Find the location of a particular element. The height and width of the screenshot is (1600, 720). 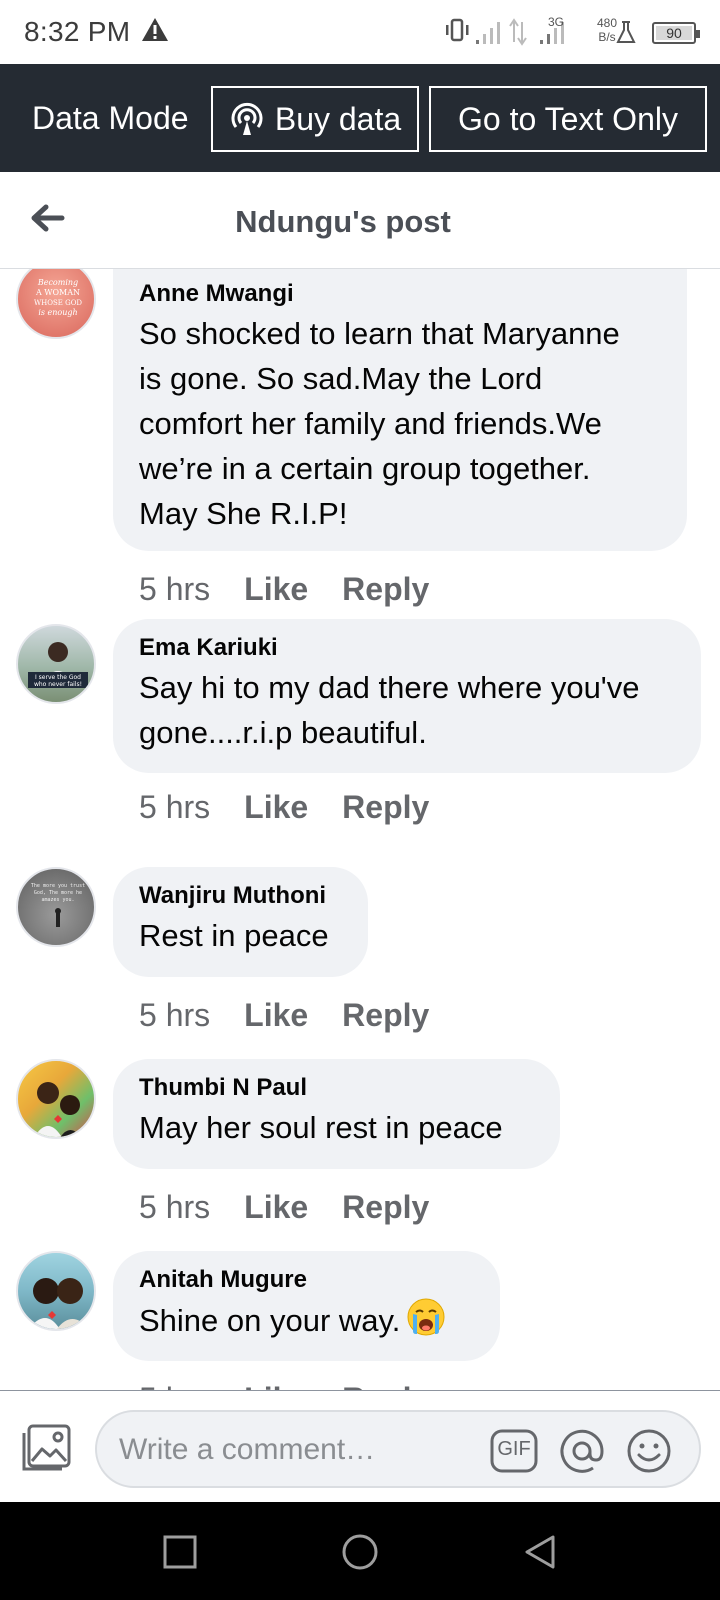

buy-data-button: Buy data is located at coordinates (315, 119).